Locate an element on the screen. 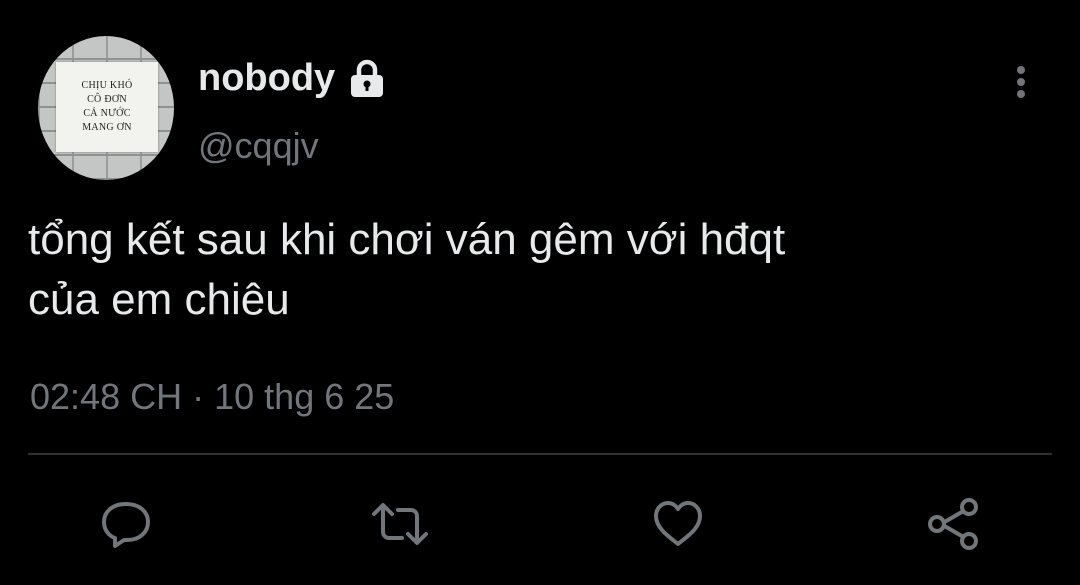 The width and height of the screenshot is (1080, 585). share-button is located at coordinates (954, 524).